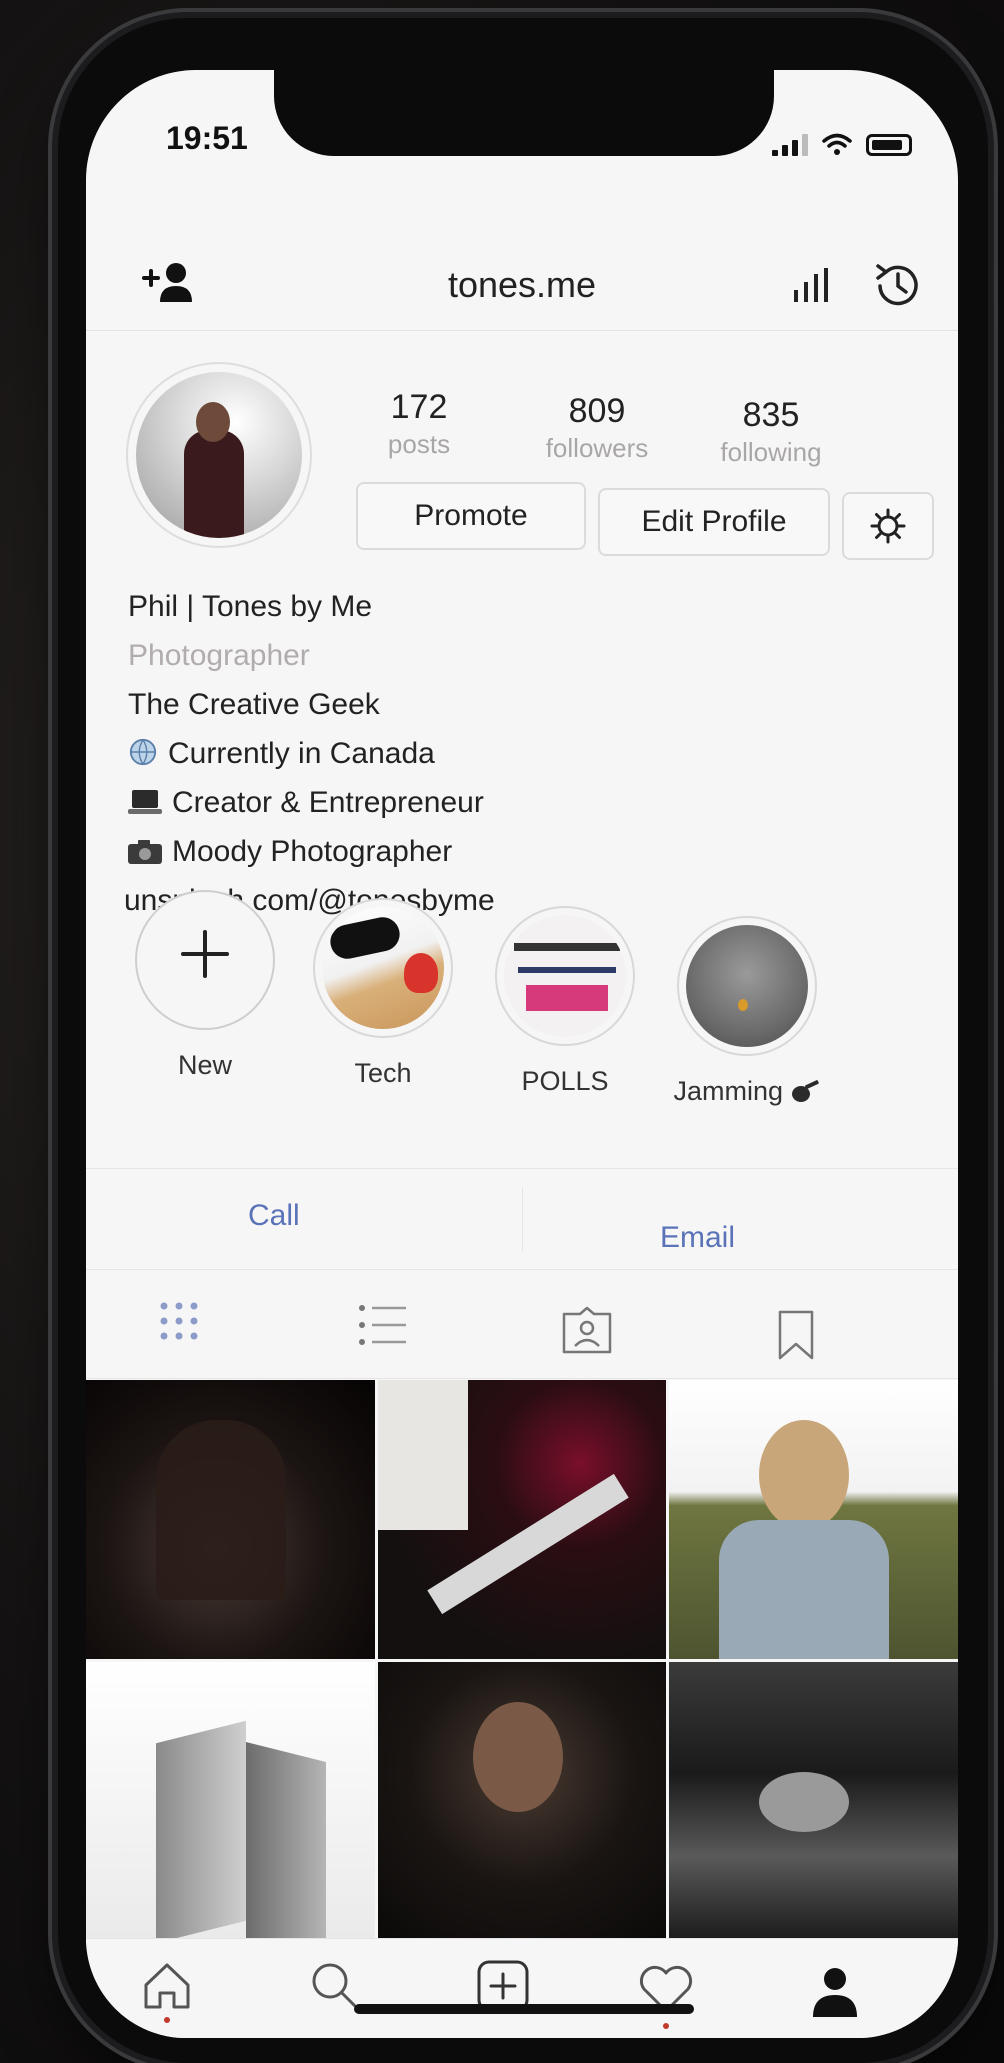  Describe the element at coordinates (205, 954) in the screenshot. I see `plus-icon` at that location.